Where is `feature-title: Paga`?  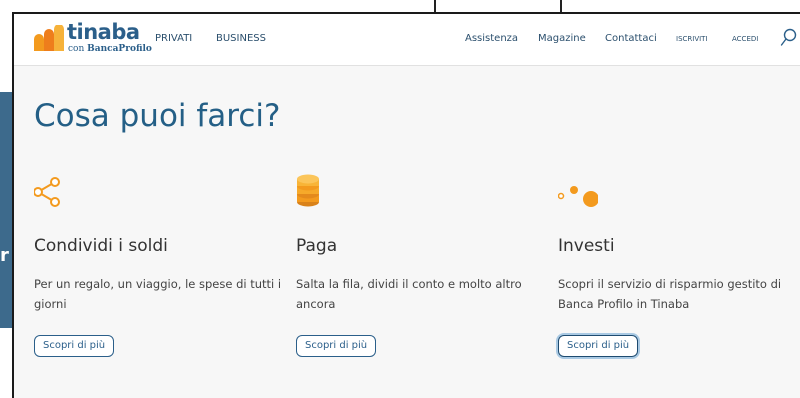
feature-title: Paga is located at coordinates (317, 246).